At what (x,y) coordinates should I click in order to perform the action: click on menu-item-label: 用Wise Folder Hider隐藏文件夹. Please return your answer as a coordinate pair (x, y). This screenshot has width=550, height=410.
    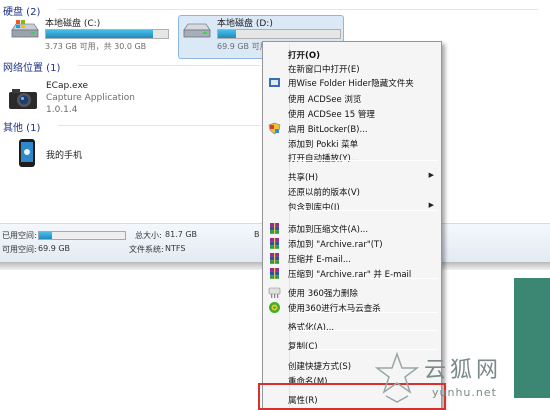
    Looking at the image, I should click on (351, 84).